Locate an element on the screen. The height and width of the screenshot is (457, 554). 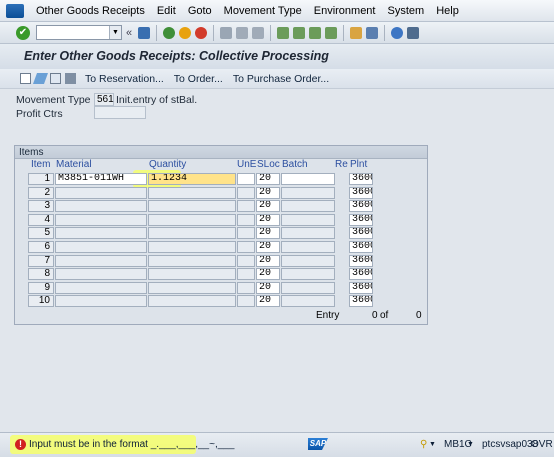
shortcut-icon is located at coordinates (372, 32).